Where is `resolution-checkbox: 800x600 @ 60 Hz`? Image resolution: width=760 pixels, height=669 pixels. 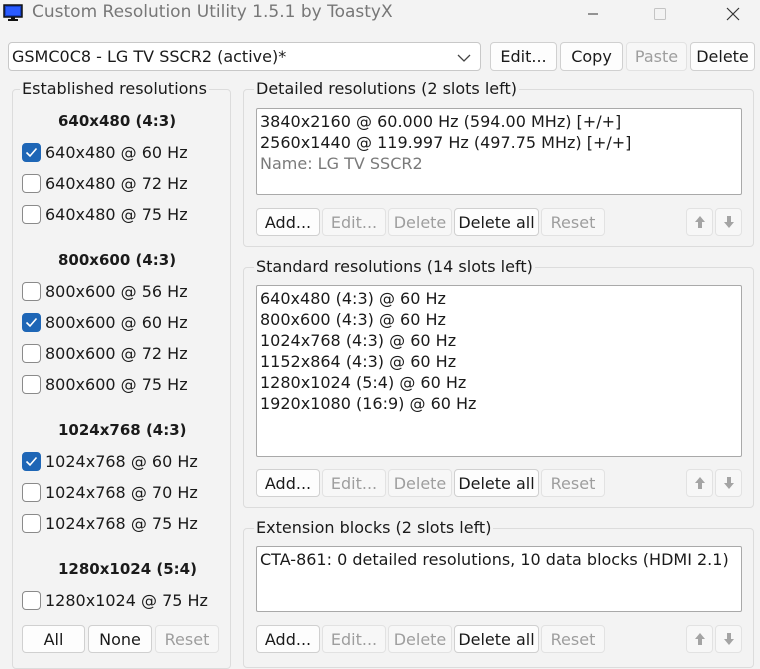
resolution-checkbox: 800x600 @ 60 Hz is located at coordinates (105, 322).